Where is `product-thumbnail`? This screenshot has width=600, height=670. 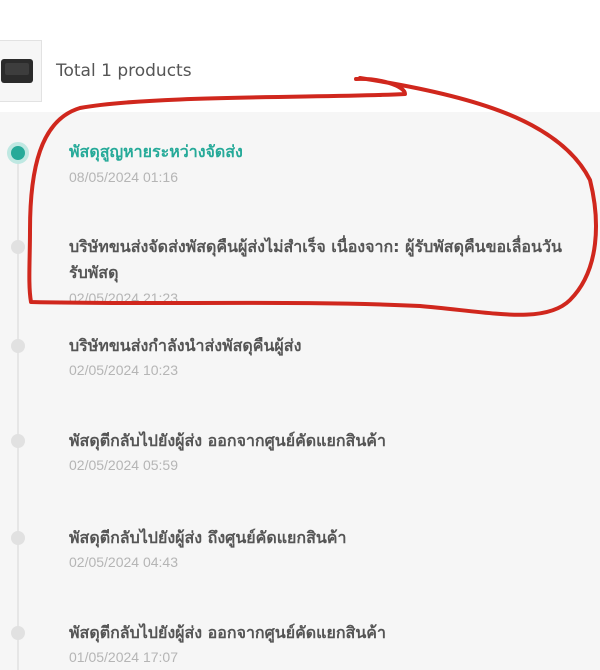
product-thumbnail is located at coordinates (21, 71).